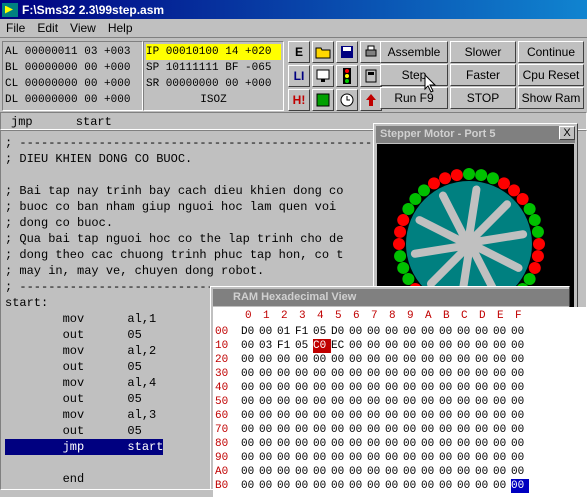 Image resolution: width=587 pixels, height=497 pixels. Describe the element at coordinates (322, 332) in the screenshot. I see `ram-cell: 05` at that location.